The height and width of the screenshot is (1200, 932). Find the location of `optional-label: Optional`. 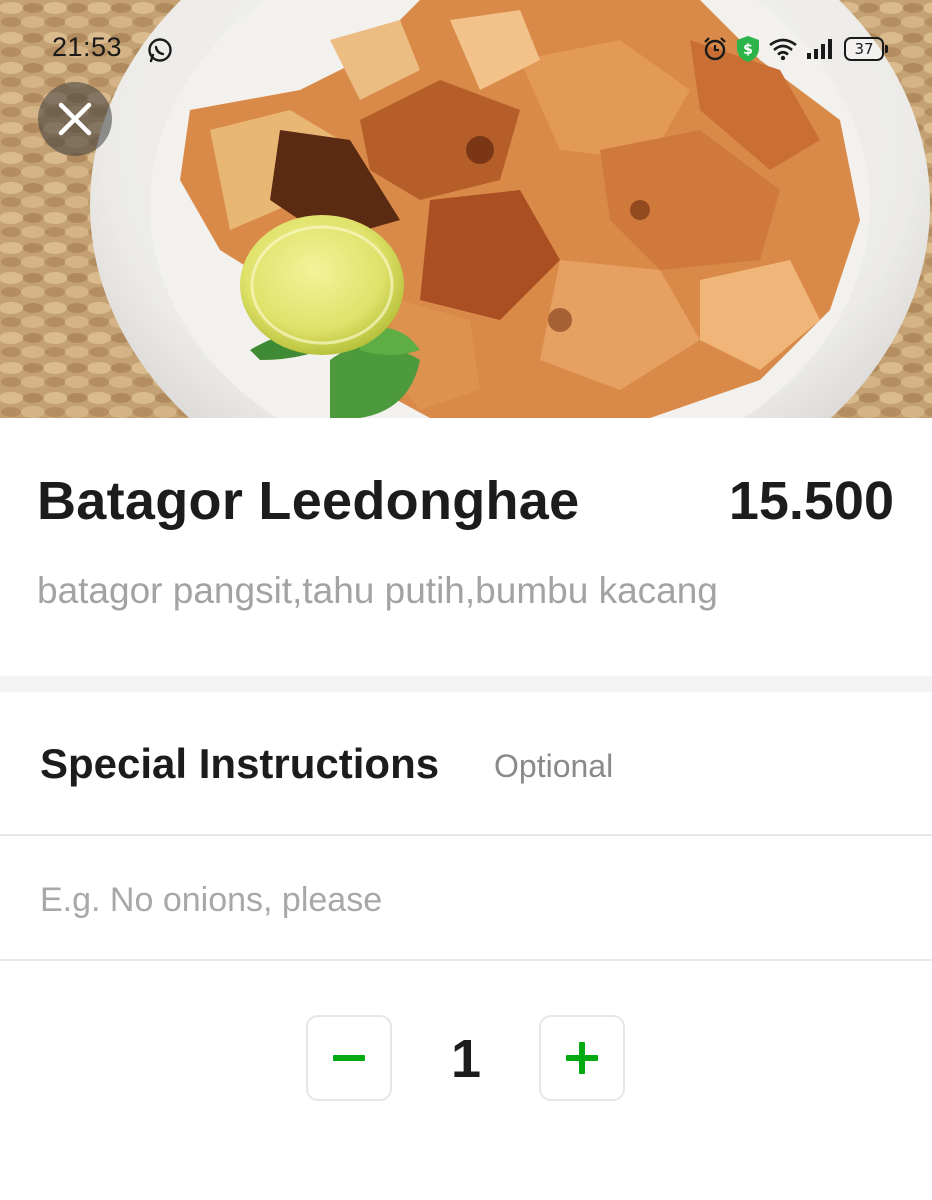

optional-label: Optional is located at coordinates (554, 766).